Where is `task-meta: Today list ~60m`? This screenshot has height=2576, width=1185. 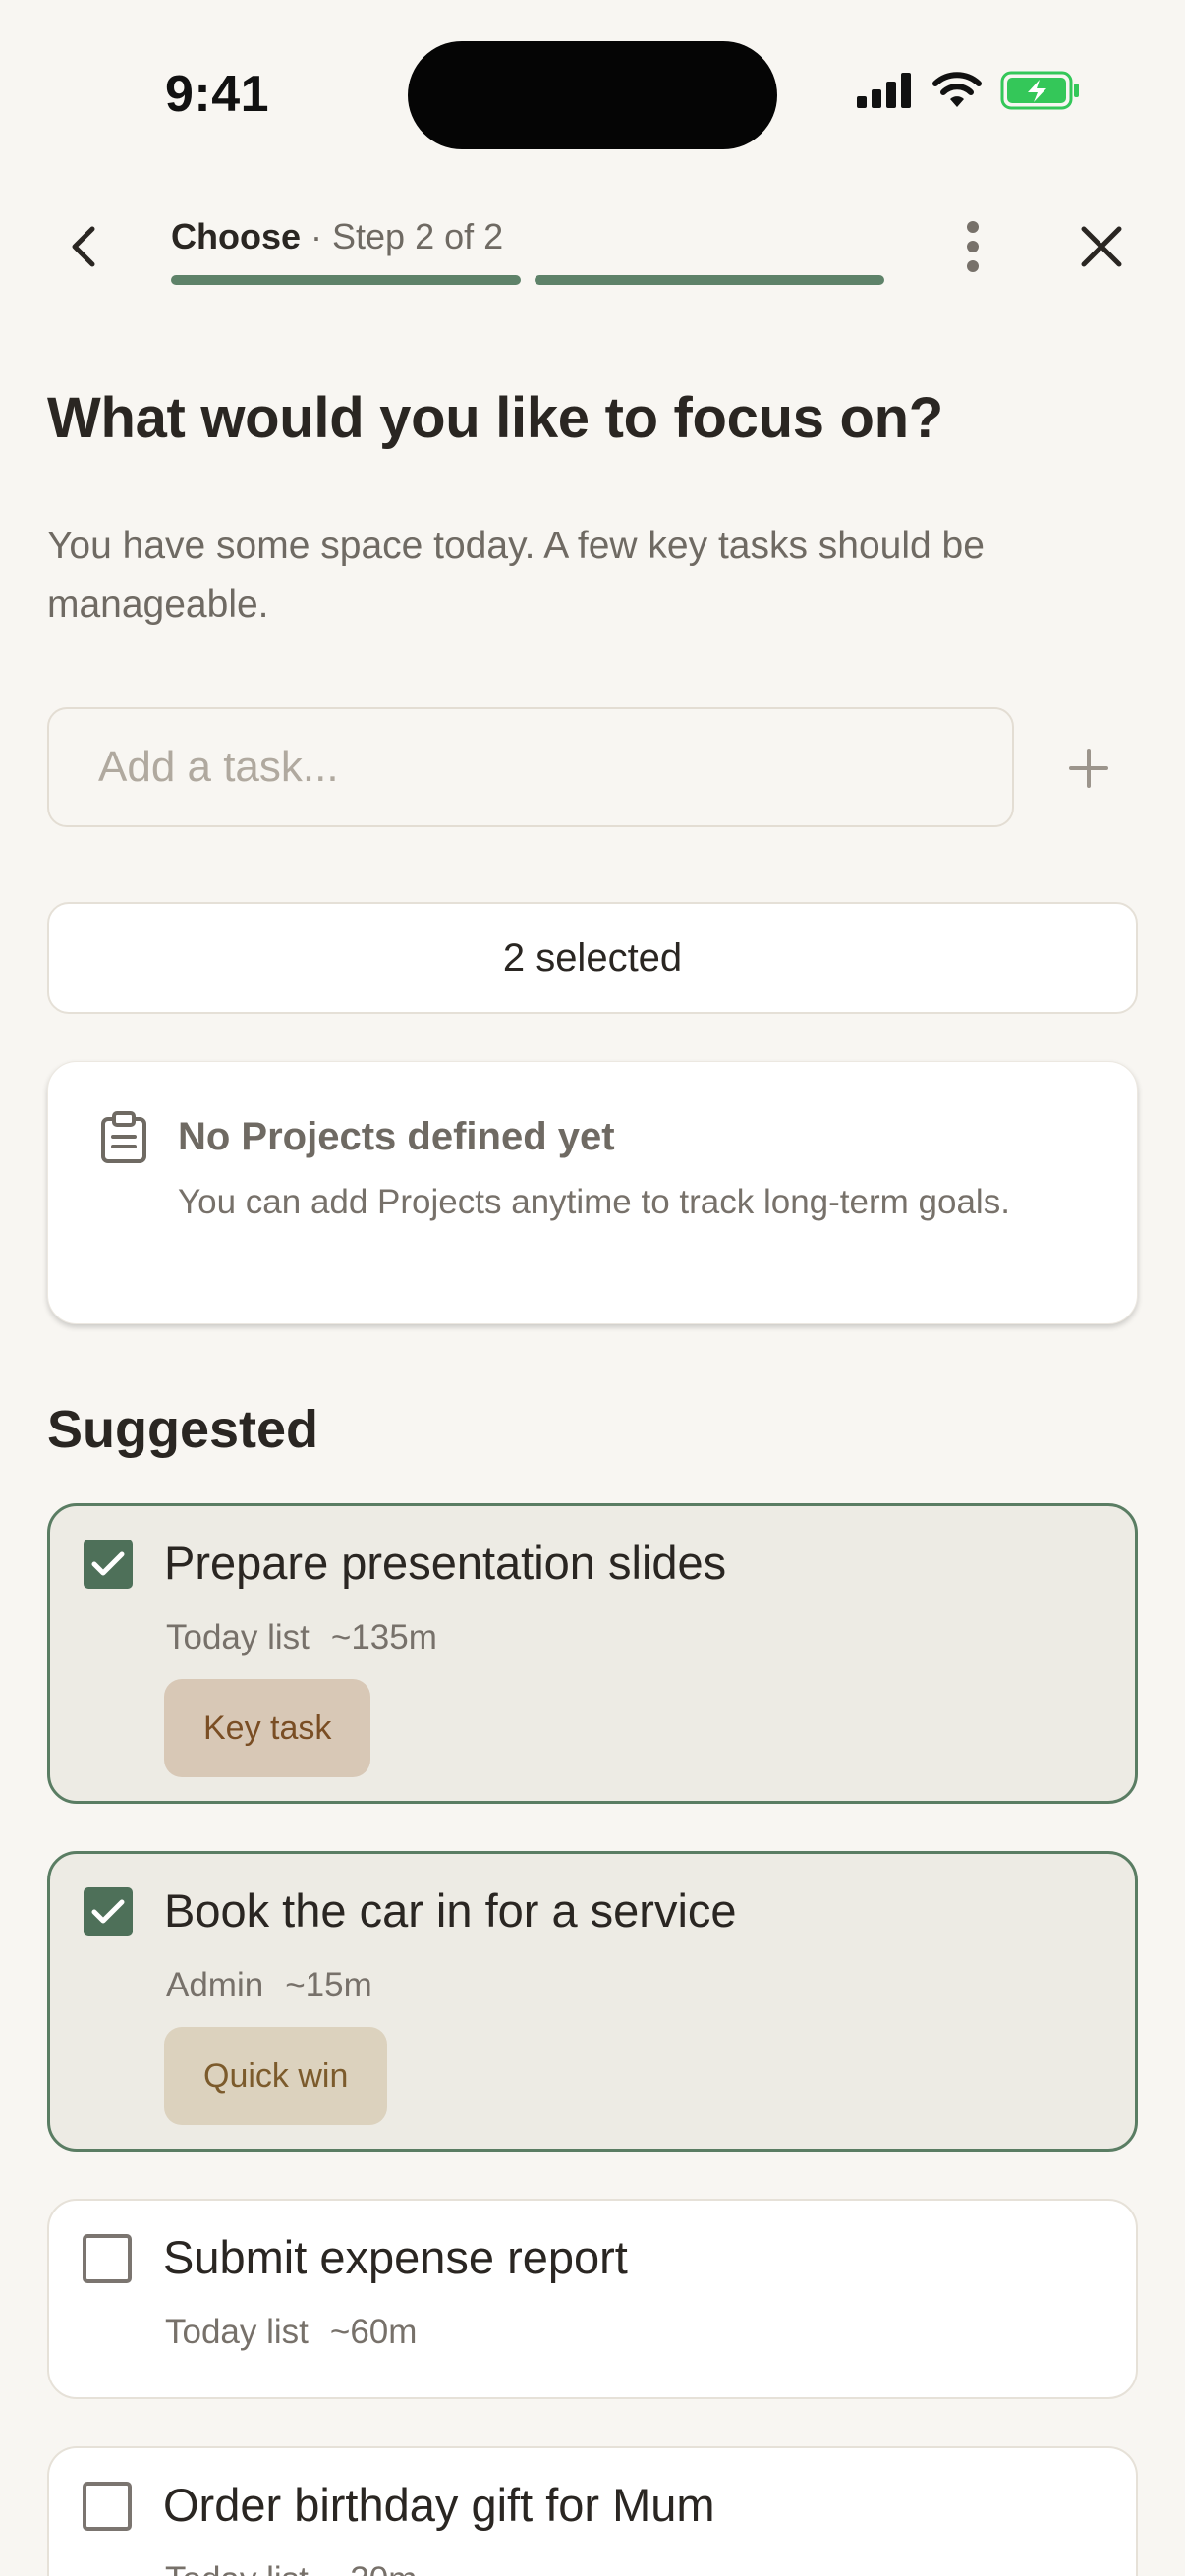
task-meta: Today list ~60m is located at coordinates (291, 2332).